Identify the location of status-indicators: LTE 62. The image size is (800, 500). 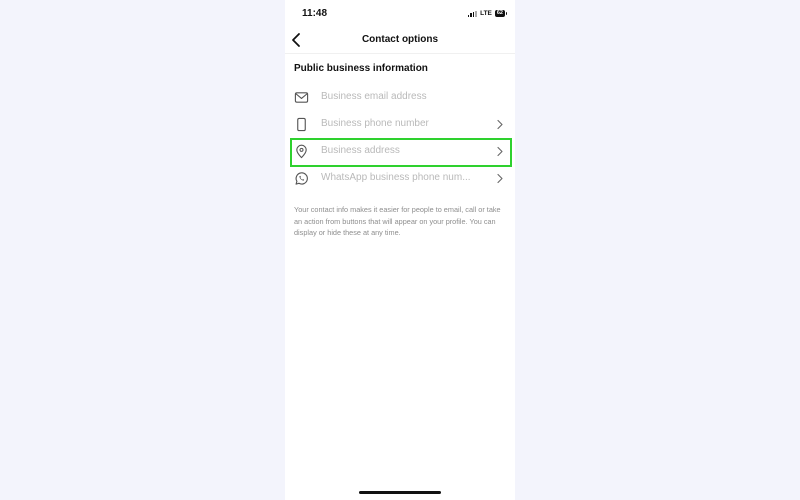
(487, 13).